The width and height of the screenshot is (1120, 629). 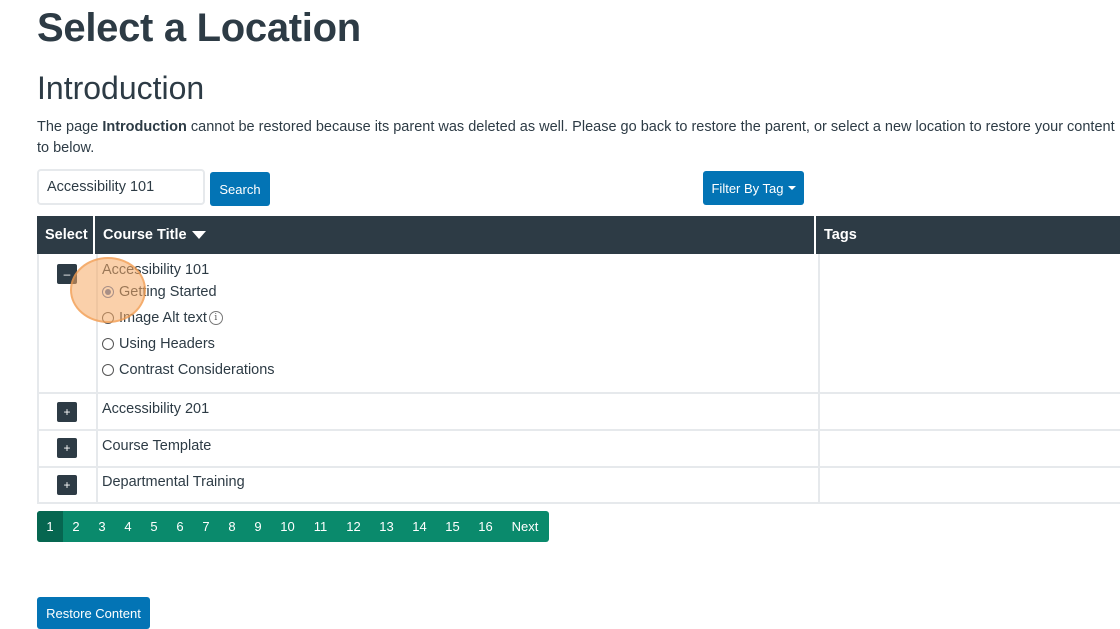 I want to click on page-option: Contrast Considerations, so click(x=188, y=370).